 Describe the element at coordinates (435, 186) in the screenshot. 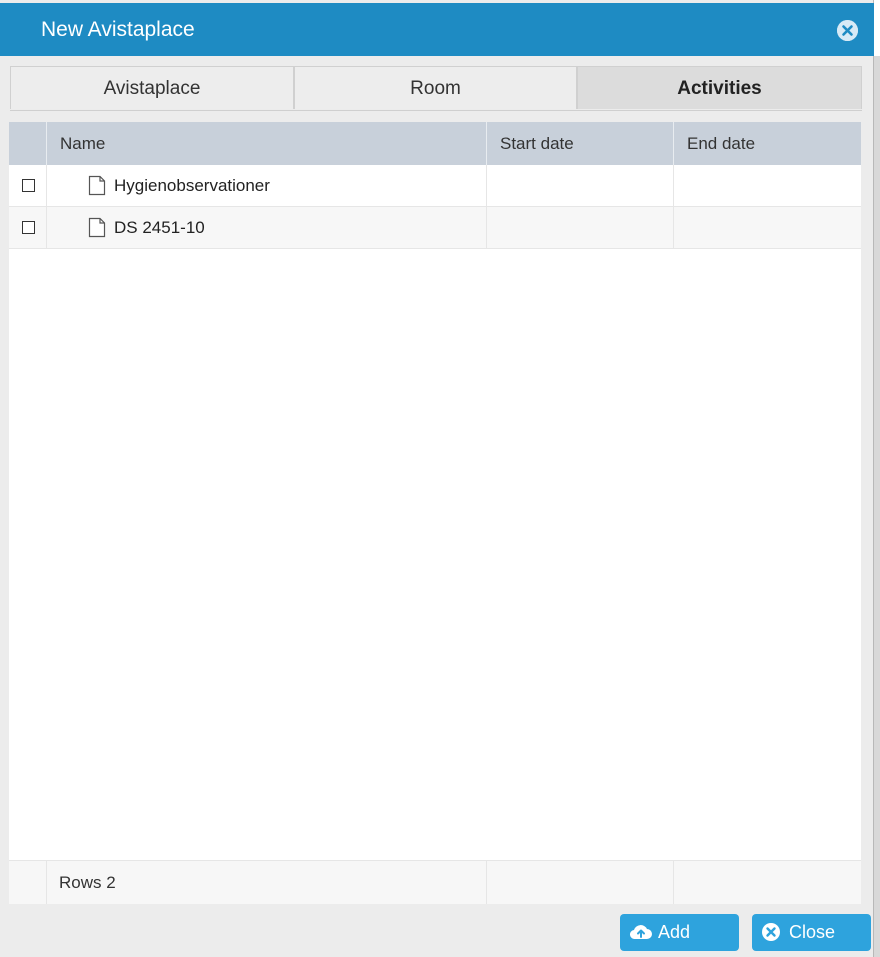

I see `table-row: Hygienobservationer` at that location.